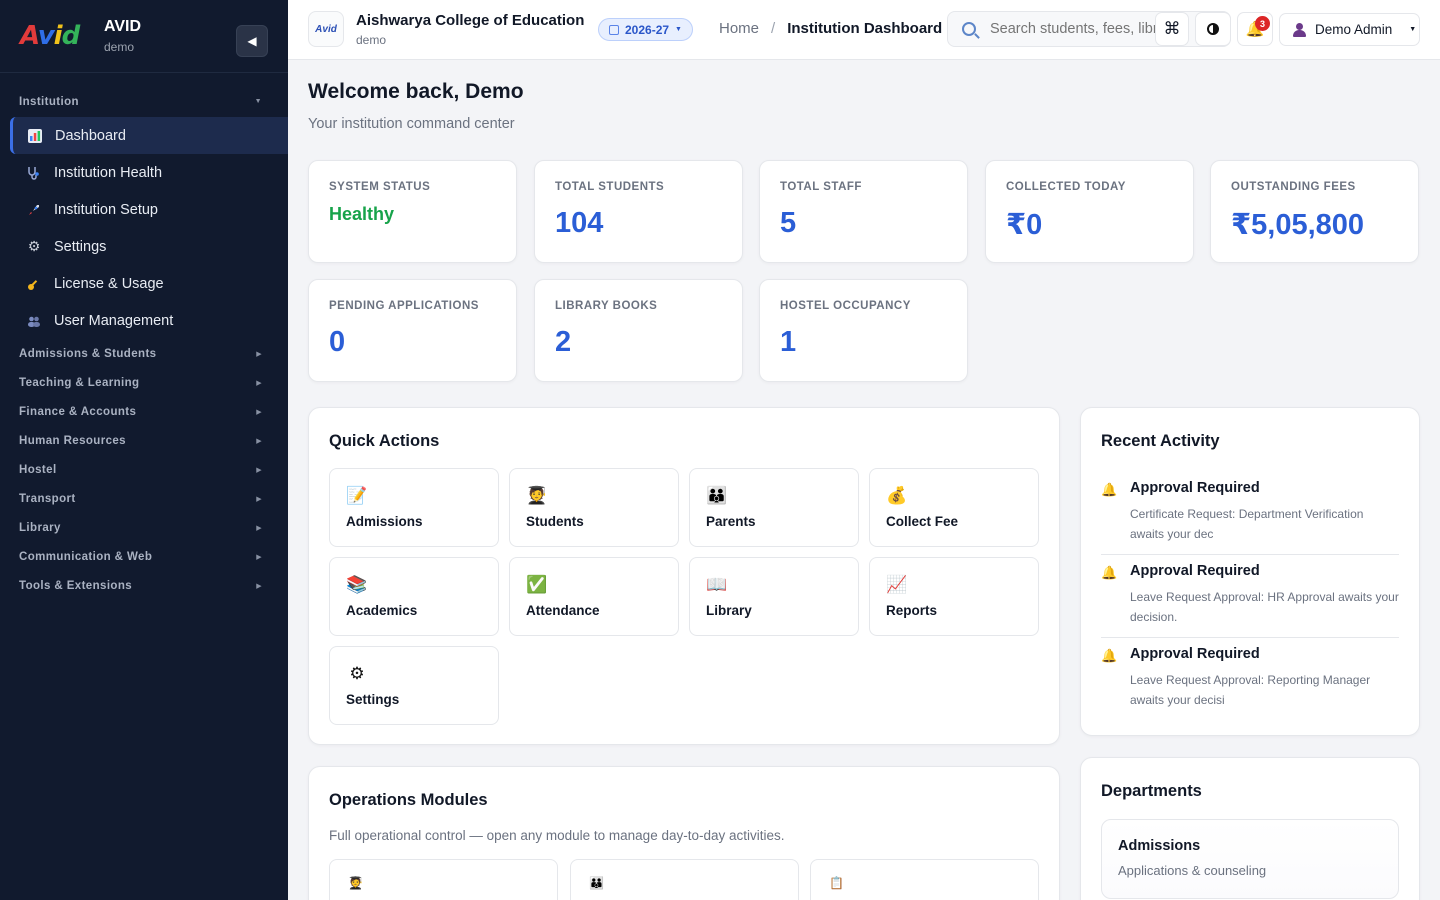 Image resolution: width=1440 pixels, height=900 pixels. I want to click on nav-group-institution: Institution ▼, so click(144, 101).